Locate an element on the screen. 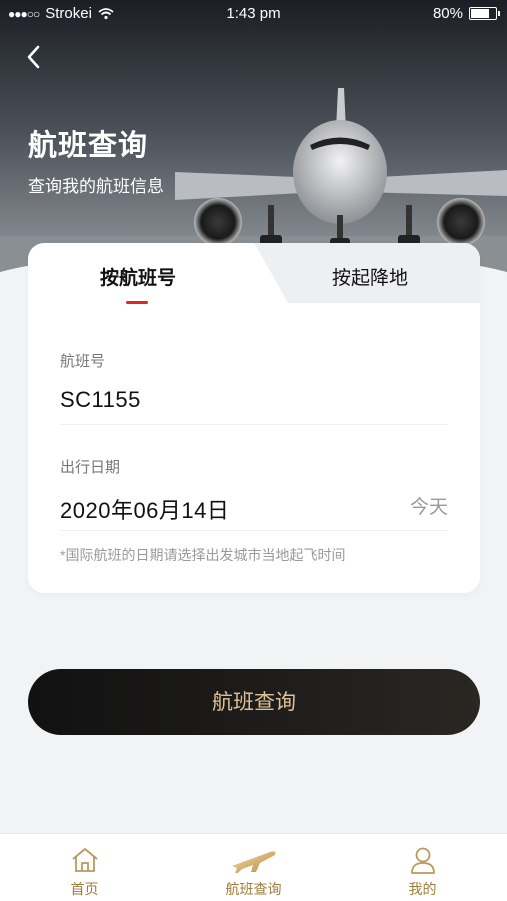  flight-number-label: 航班号 is located at coordinates (83, 361).